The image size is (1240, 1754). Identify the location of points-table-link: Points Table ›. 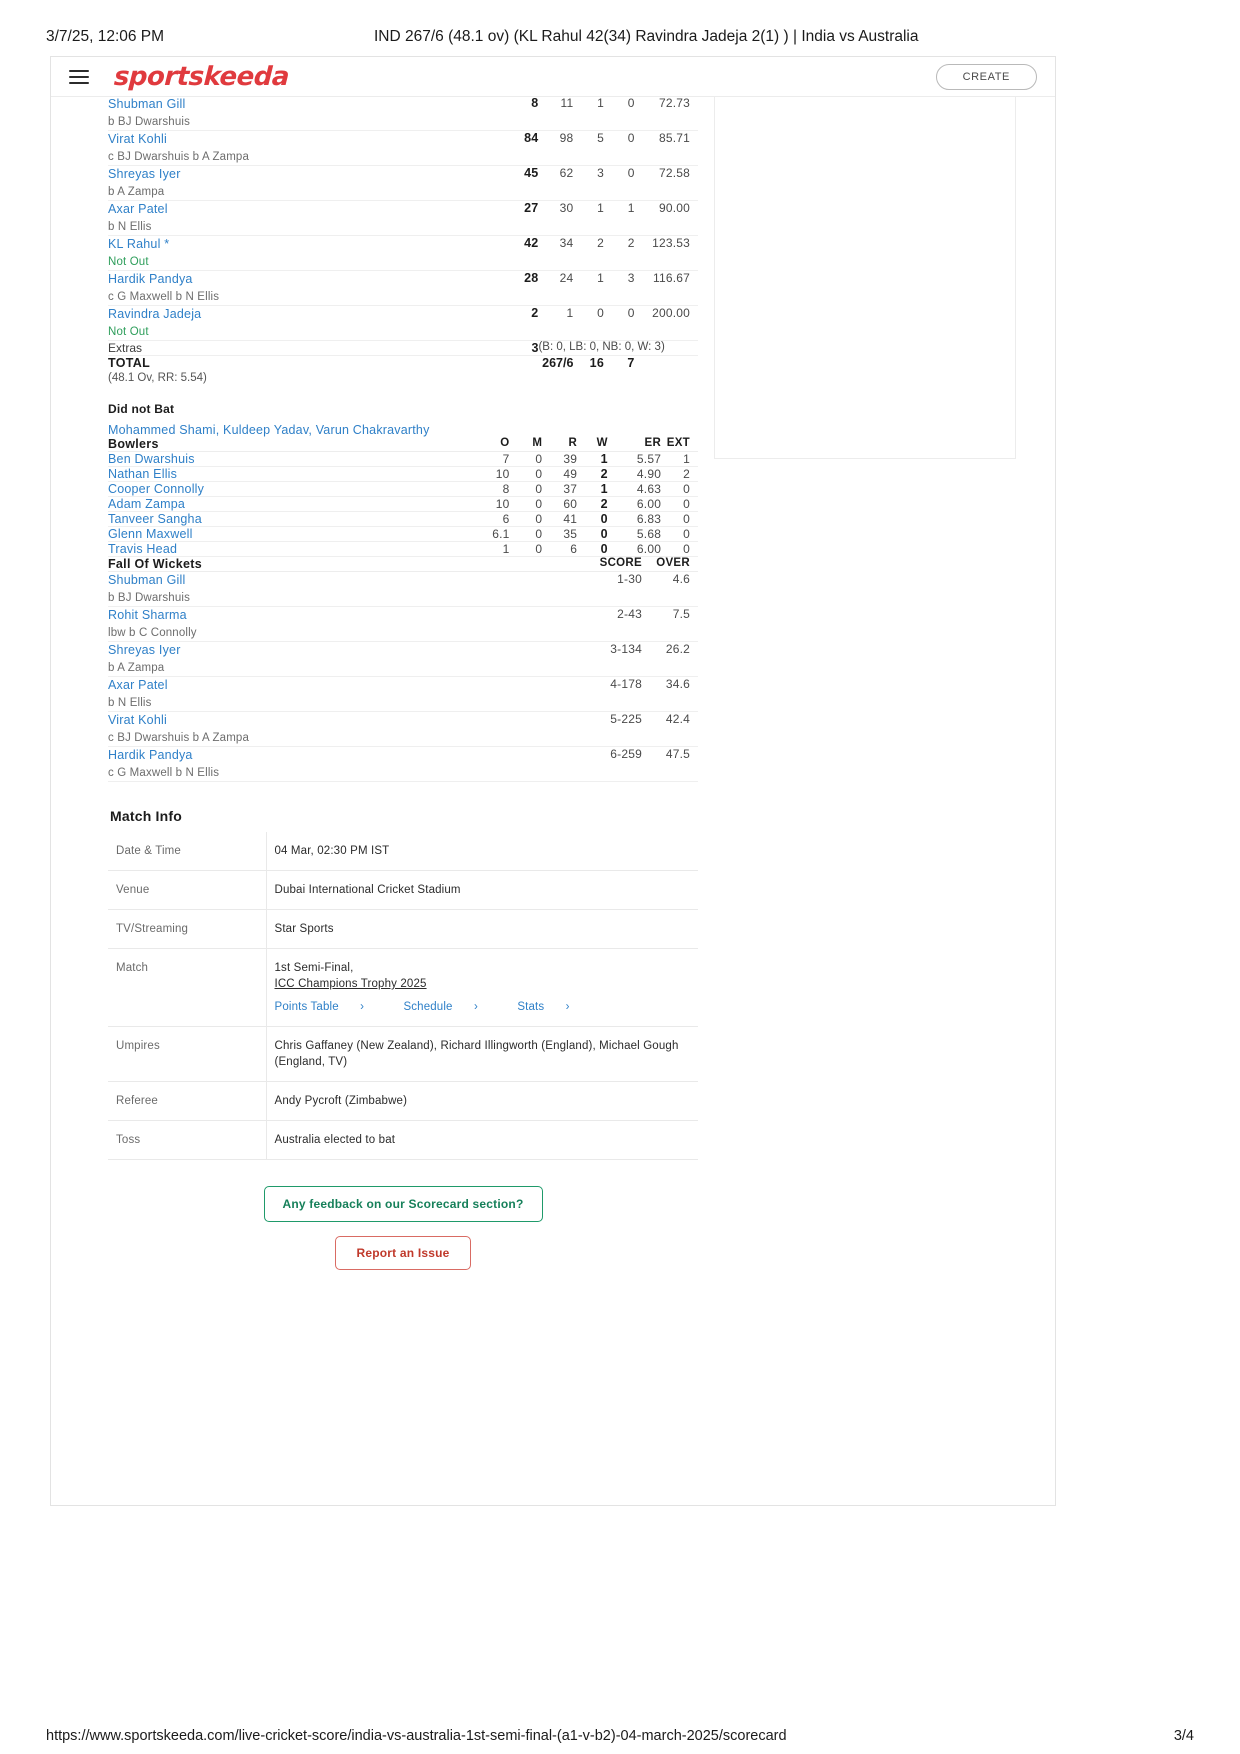
(329, 1007).